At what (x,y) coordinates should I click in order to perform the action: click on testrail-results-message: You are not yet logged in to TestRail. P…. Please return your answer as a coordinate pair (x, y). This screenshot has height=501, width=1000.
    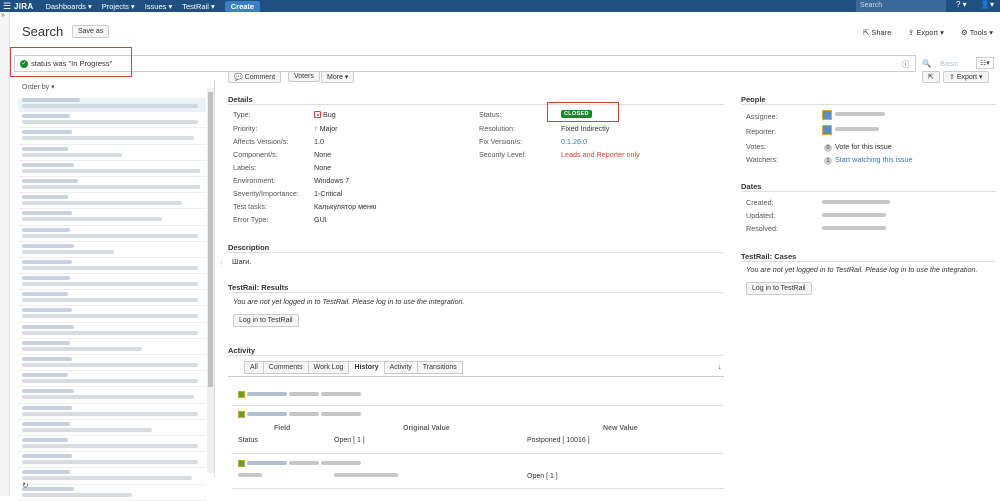
    Looking at the image, I should click on (349, 301).